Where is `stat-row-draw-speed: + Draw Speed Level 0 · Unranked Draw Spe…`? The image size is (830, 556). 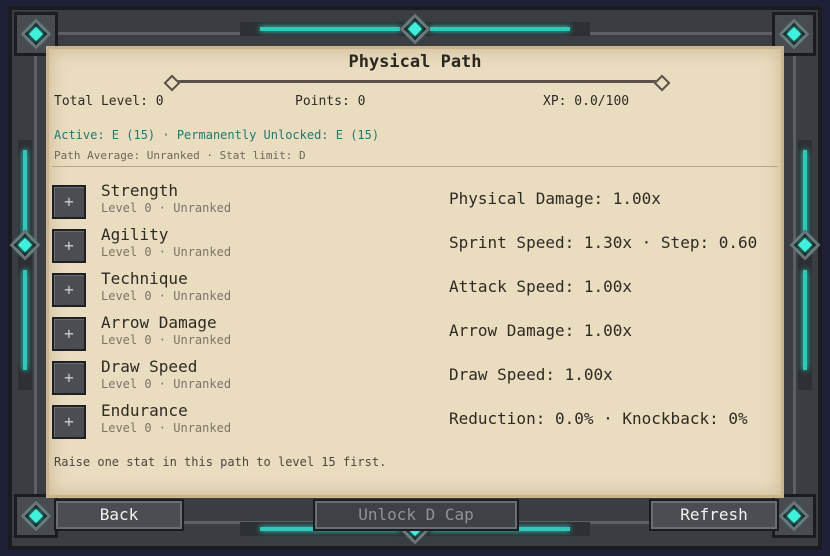 stat-row-draw-speed: + Draw Speed Level 0 · Unranked Draw Spe… is located at coordinates (412, 379).